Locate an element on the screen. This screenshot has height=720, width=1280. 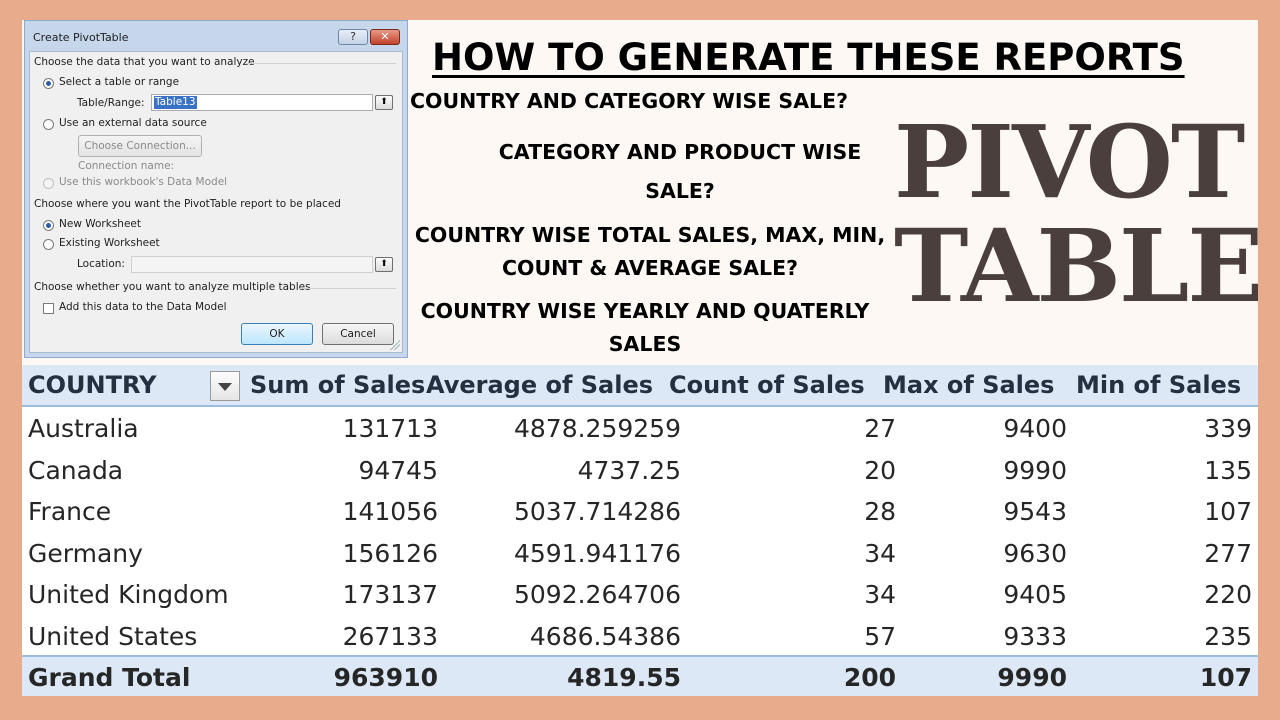
add-data-model-label: Add this data to the Data Model is located at coordinates (143, 307).